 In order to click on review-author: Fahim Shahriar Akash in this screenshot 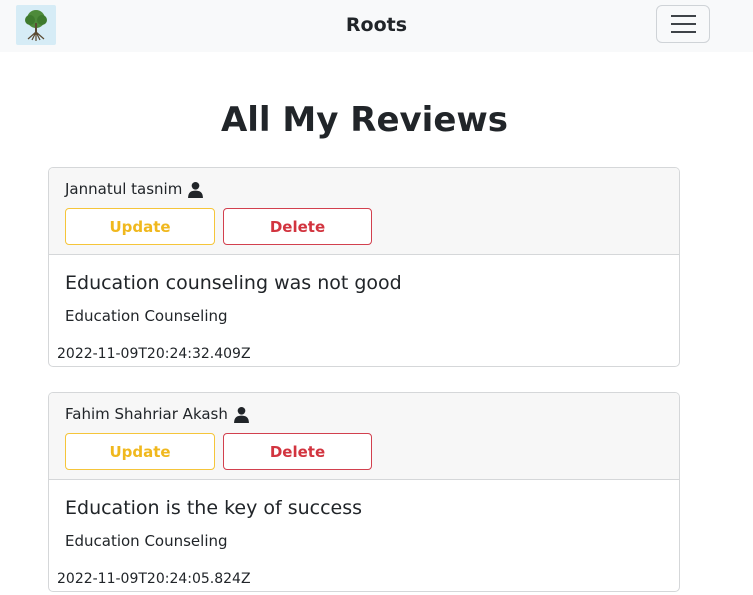, I will do `click(157, 414)`.